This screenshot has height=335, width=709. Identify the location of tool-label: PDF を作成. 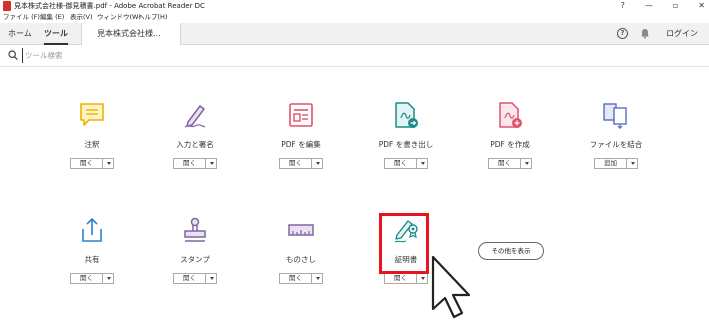
(510, 144).